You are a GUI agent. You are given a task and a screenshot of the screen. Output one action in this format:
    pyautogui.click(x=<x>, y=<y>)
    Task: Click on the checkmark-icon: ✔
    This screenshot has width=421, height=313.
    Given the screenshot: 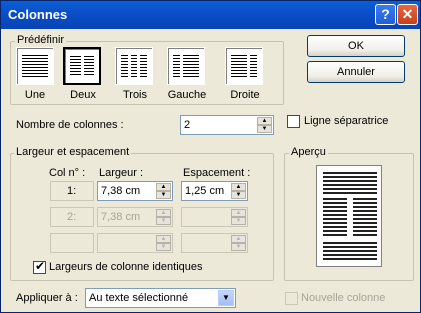 What is the action you would take?
    pyautogui.click(x=40, y=266)
    